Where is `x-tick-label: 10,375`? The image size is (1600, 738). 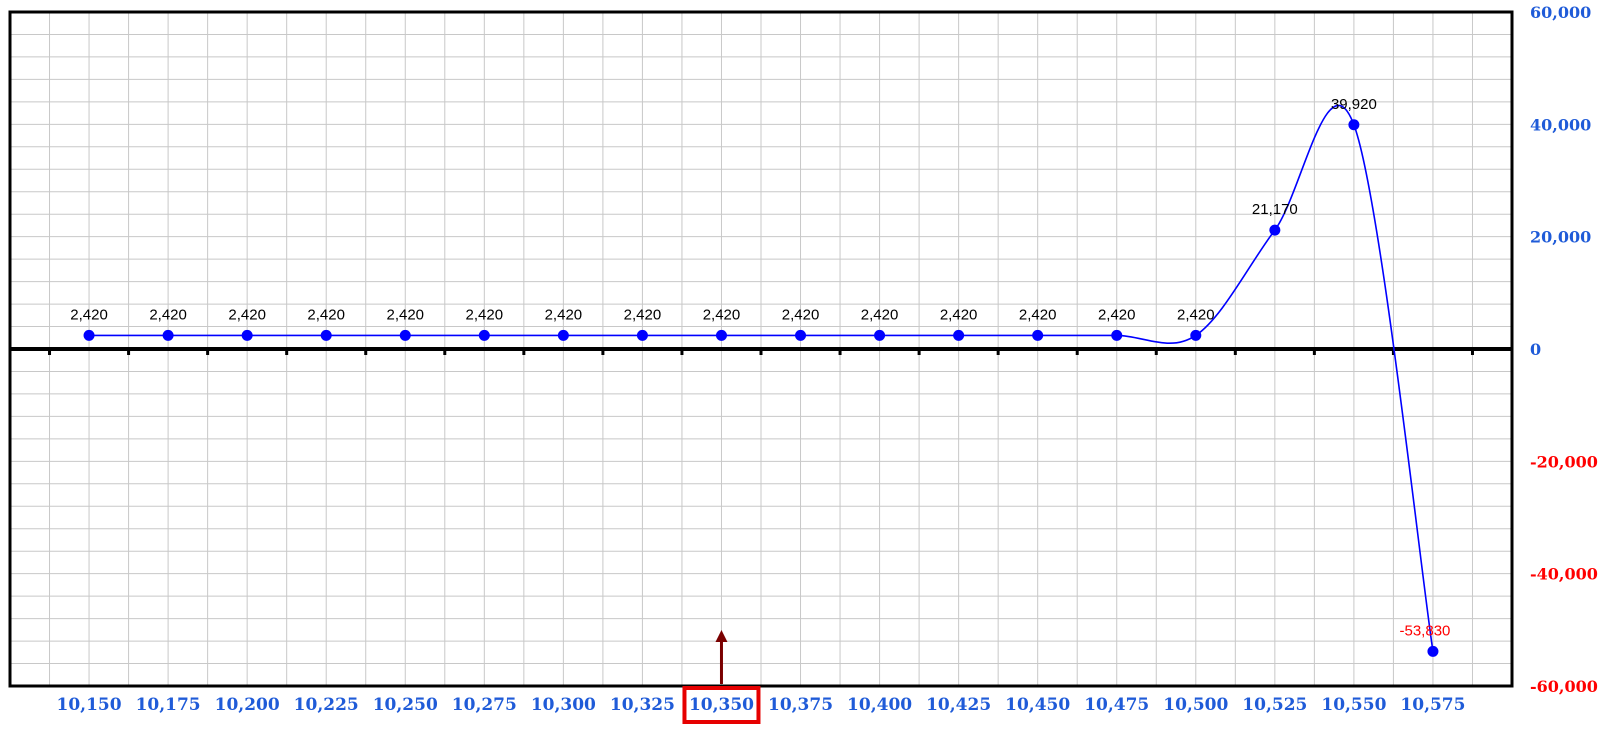 x-tick-label: 10,375 is located at coordinates (800, 705).